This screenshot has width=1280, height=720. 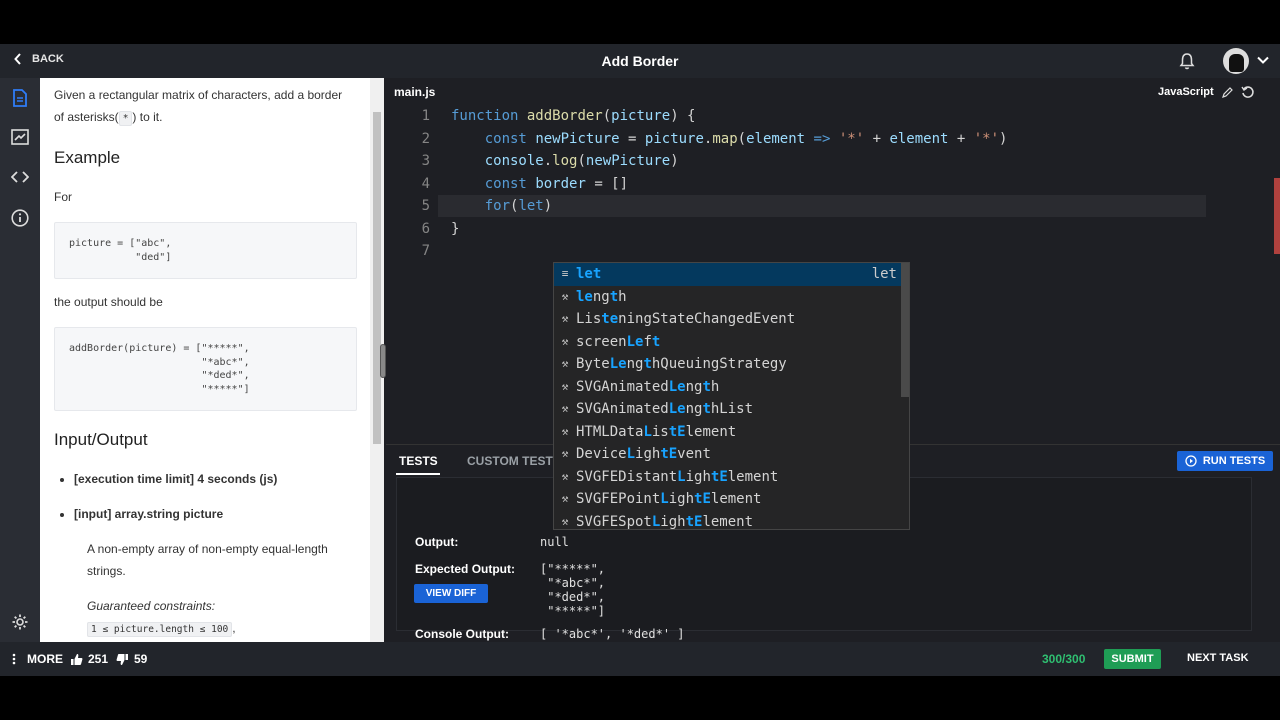 What do you see at coordinates (151, 606) in the screenshot?
I see `constraints-label: Guaranteed constraints:` at bounding box center [151, 606].